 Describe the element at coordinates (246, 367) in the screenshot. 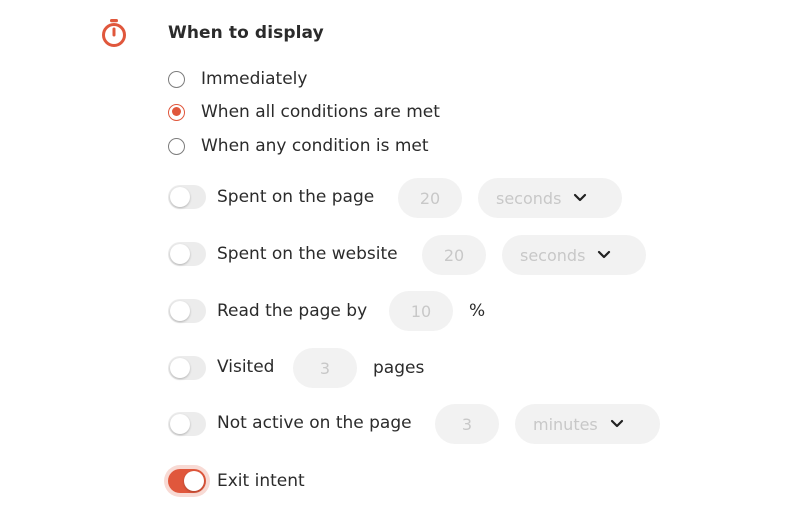

I see `condition-label: Visited` at that location.